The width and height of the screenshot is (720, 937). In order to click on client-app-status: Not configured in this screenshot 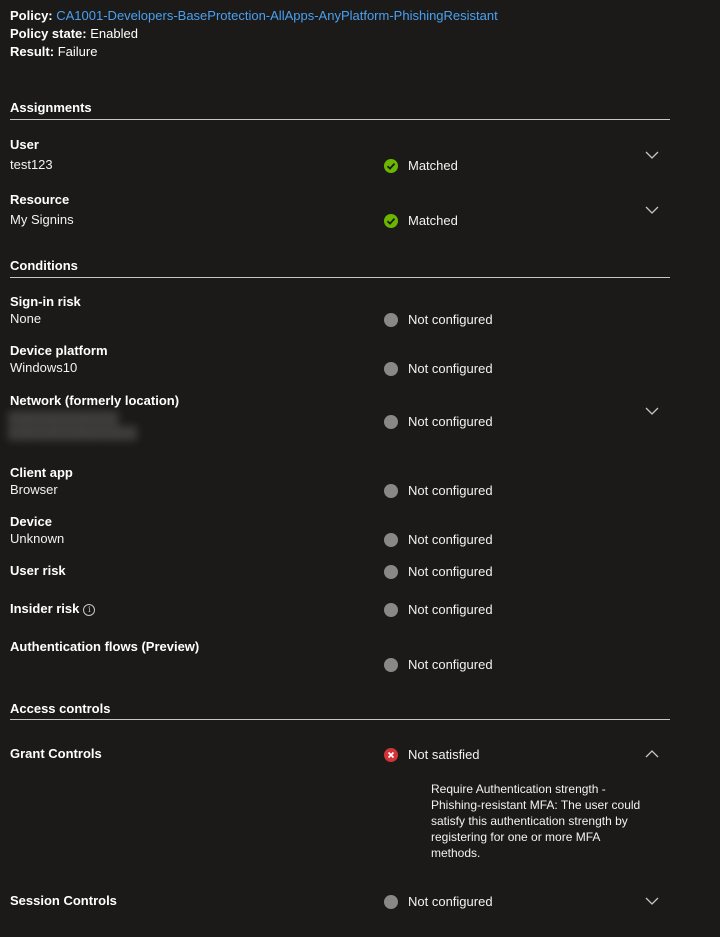, I will do `click(438, 490)`.